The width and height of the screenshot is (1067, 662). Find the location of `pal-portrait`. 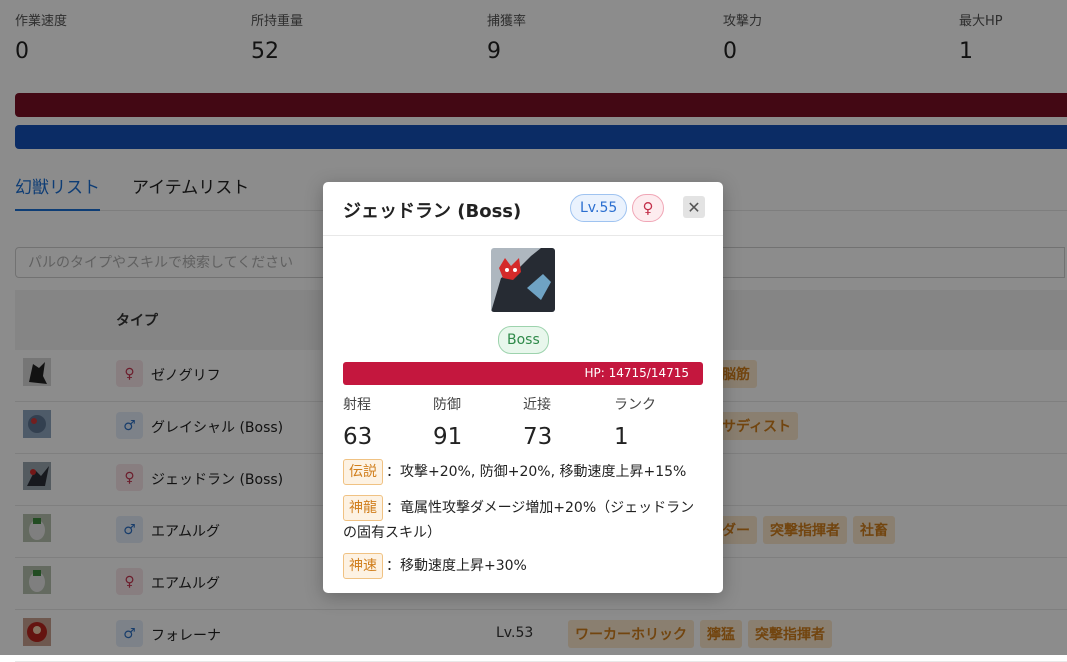

pal-portrait is located at coordinates (523, 280).